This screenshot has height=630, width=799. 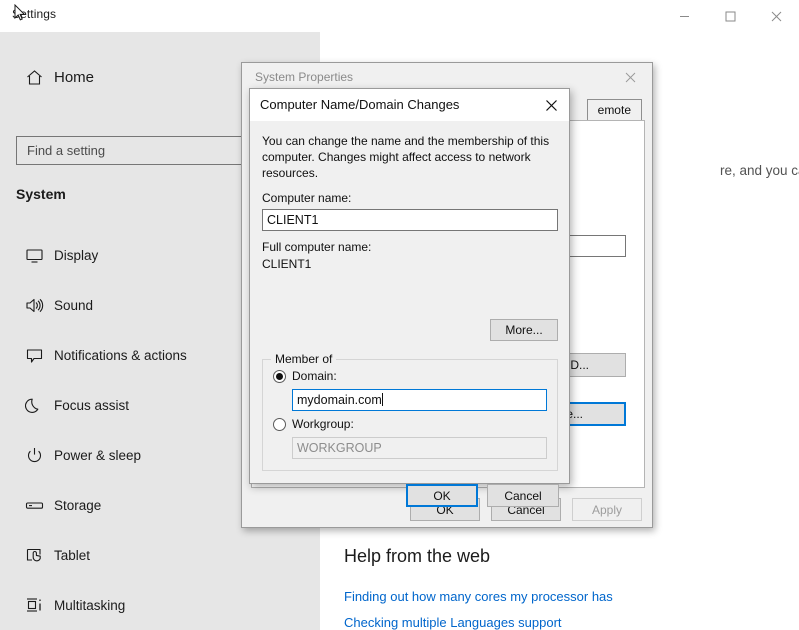 I want to click on workgroup-input: WORKGROUP, so click(x=419, y=448).